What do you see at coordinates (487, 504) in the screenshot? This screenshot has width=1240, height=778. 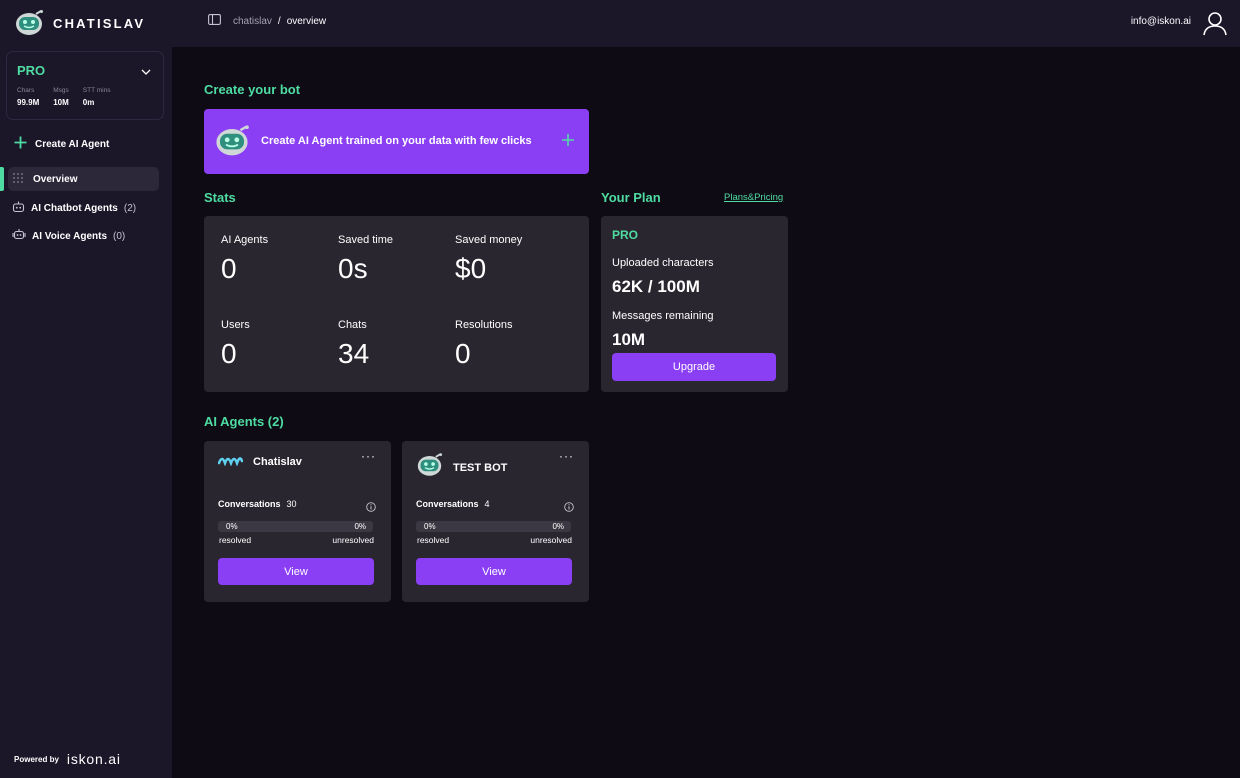 I see `conversations-count: 4` at bounding box center [487, 504].